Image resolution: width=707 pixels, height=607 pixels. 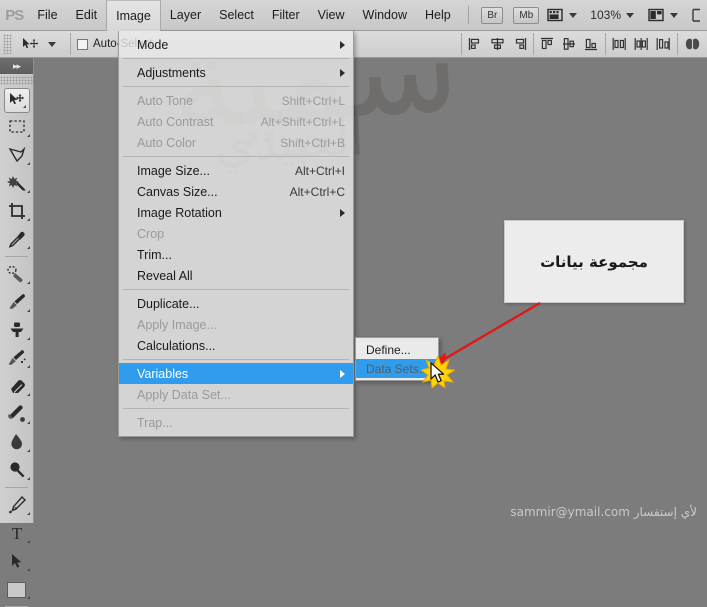 I want to click on tool-history-brush-tool, so click(x=16, y=358).